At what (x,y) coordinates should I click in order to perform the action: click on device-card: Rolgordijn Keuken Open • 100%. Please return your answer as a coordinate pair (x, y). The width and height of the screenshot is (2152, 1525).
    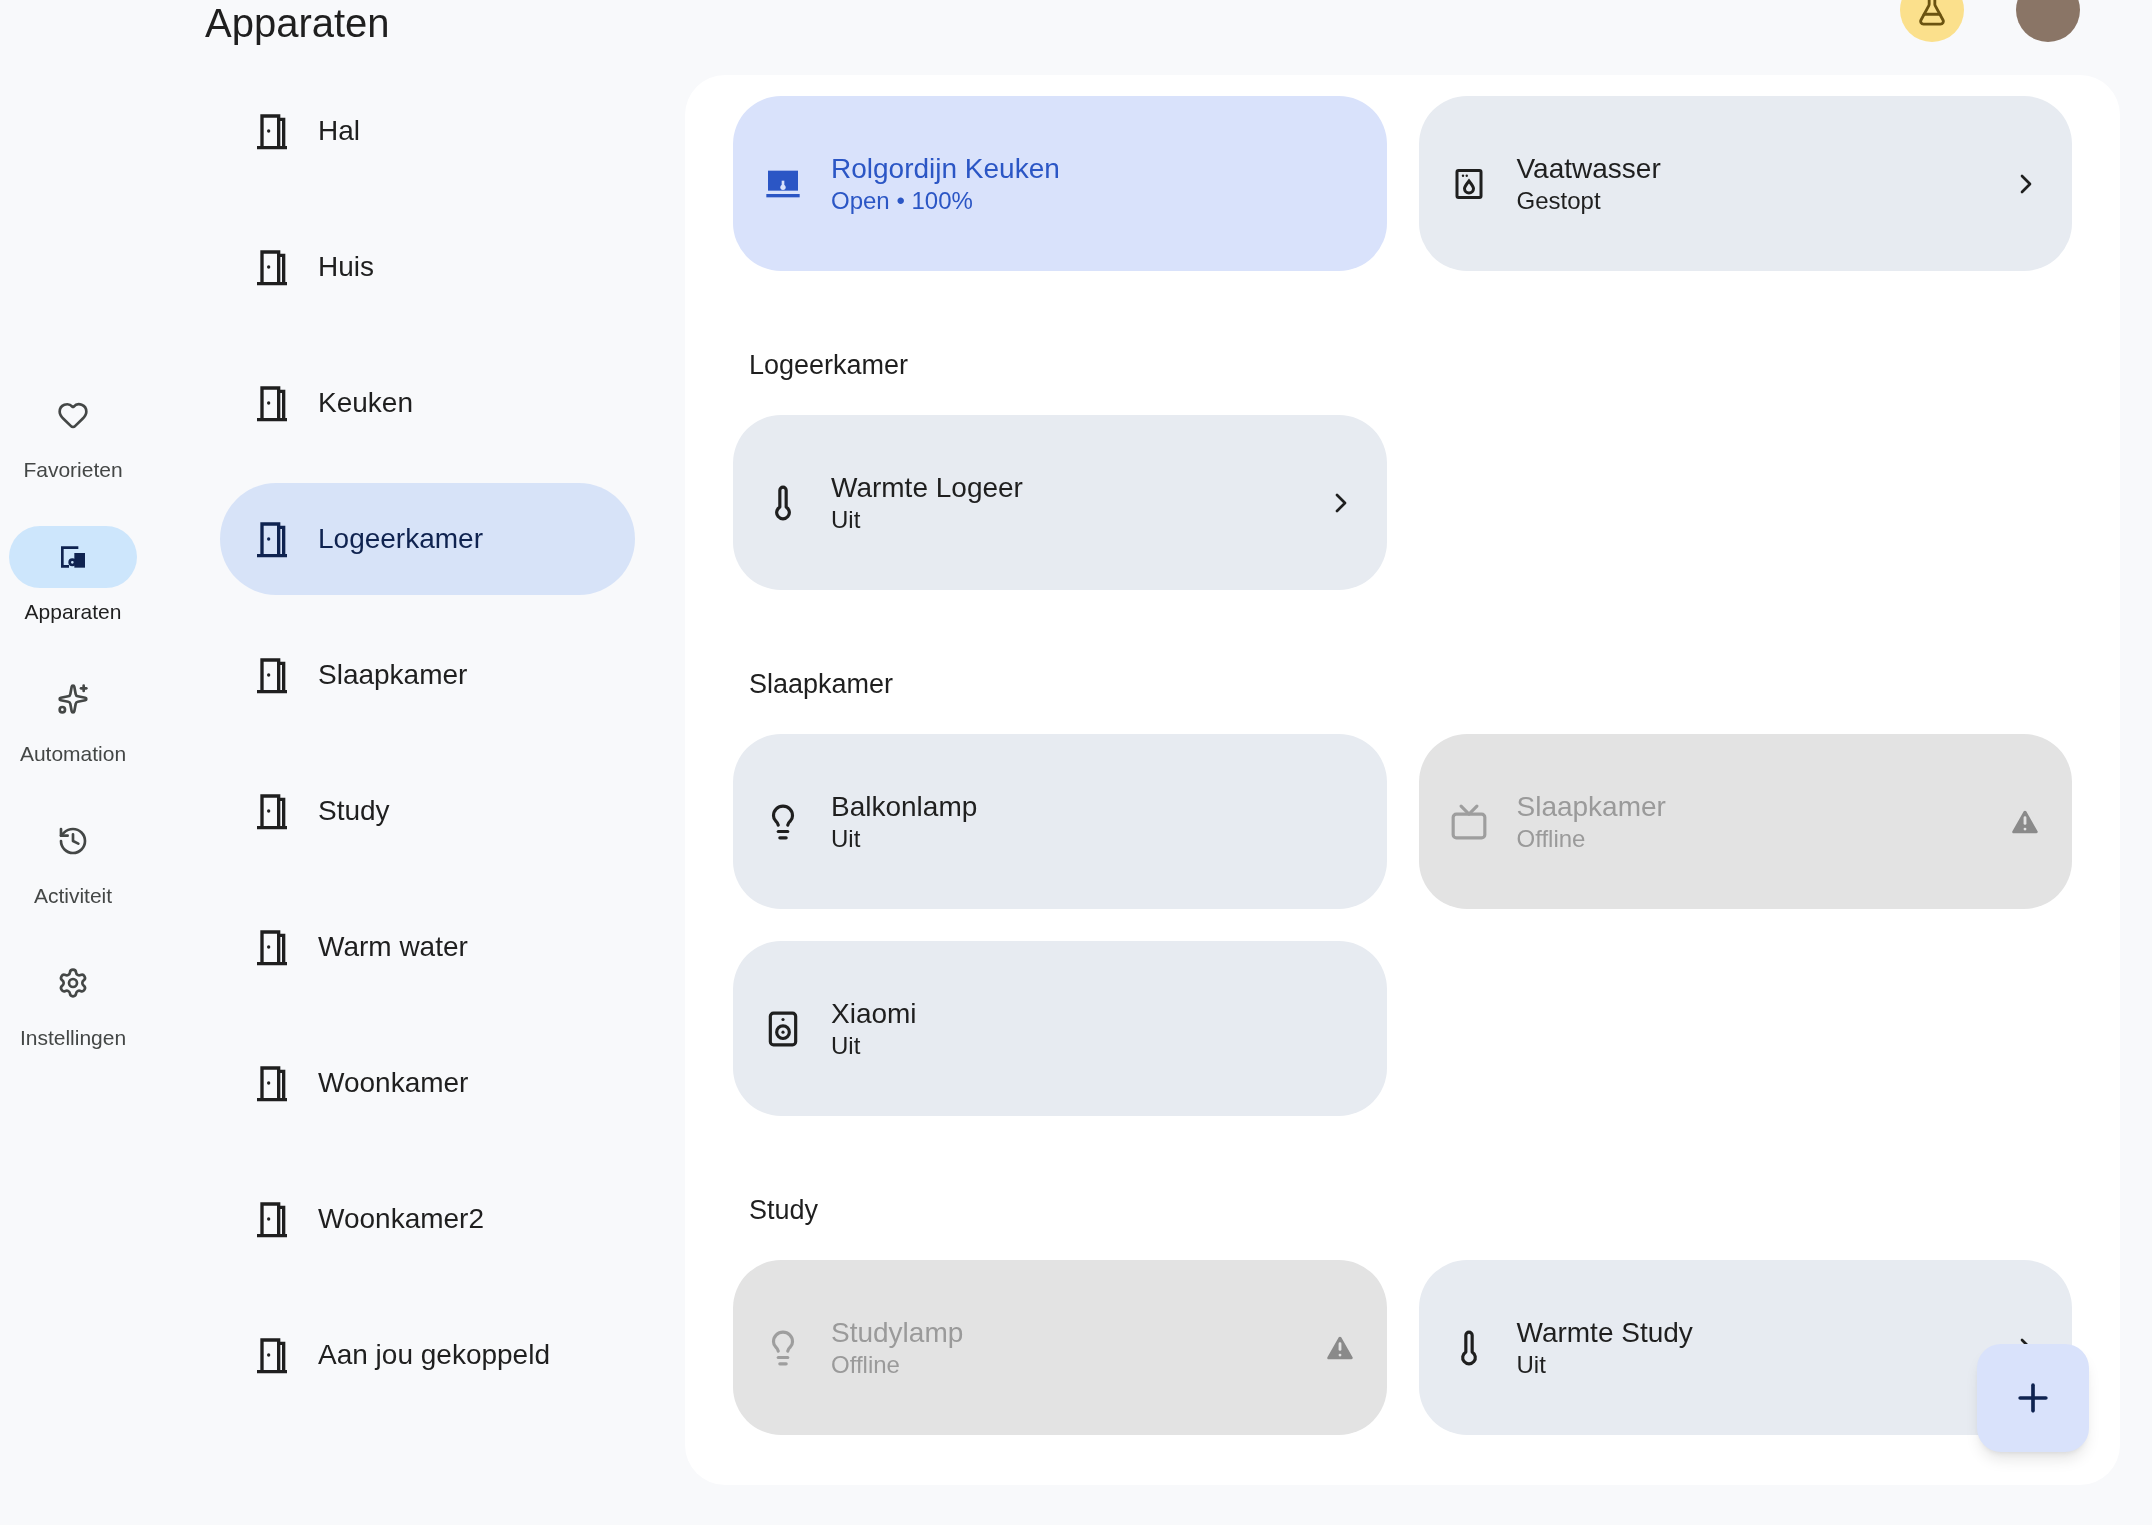
    Looking at the image, I should click on (1060, 183).